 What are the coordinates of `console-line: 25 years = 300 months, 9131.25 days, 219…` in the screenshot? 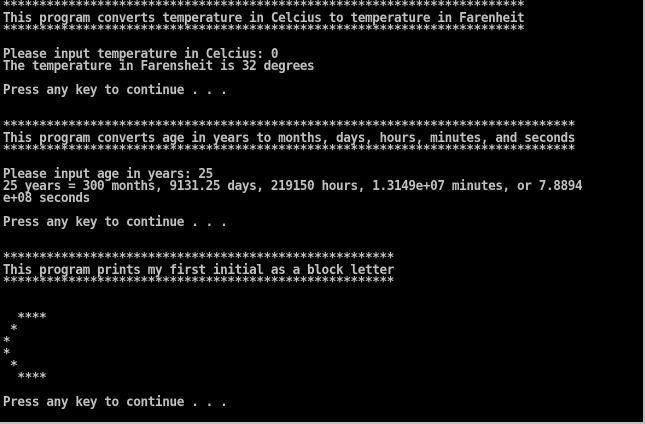 It's located at (292, 186).